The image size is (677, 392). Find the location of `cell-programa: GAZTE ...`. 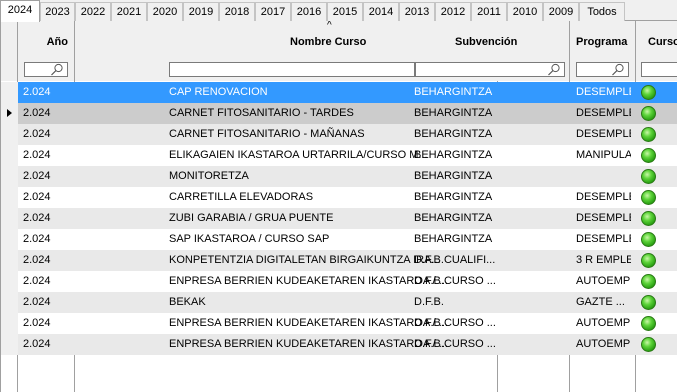

cell-programa: GAZTE ... is located at coordinates (600, 302).